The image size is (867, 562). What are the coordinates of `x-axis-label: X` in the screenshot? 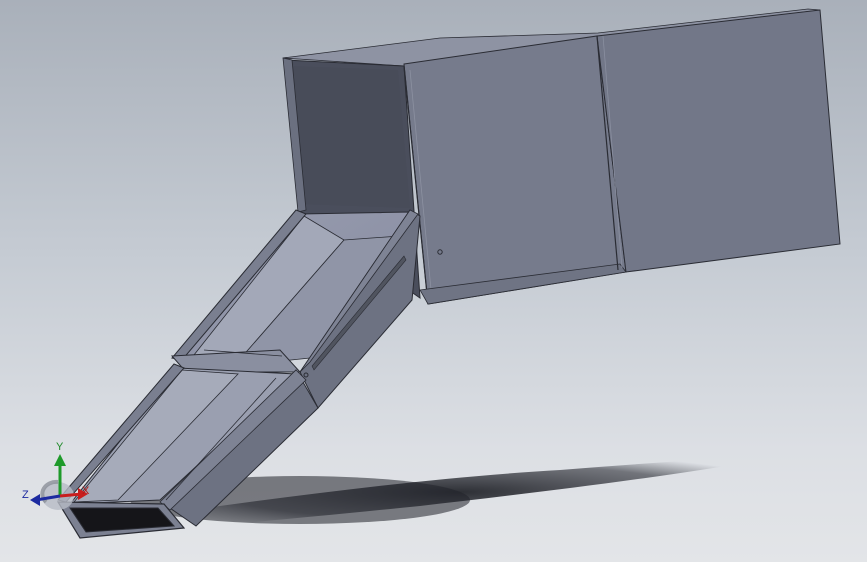 It's located at (86, 491).